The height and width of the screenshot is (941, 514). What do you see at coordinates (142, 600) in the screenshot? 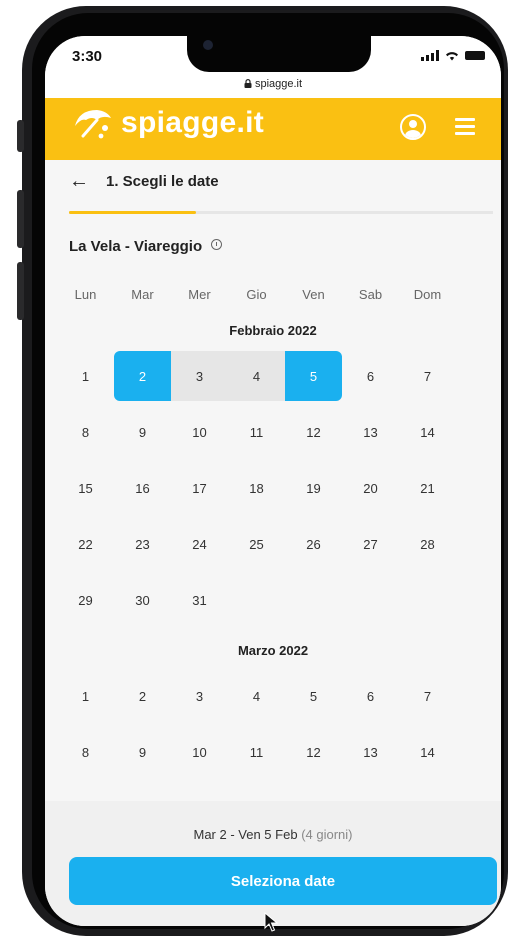
I see `calendar-day: 30` at bounding box center [142, 600].